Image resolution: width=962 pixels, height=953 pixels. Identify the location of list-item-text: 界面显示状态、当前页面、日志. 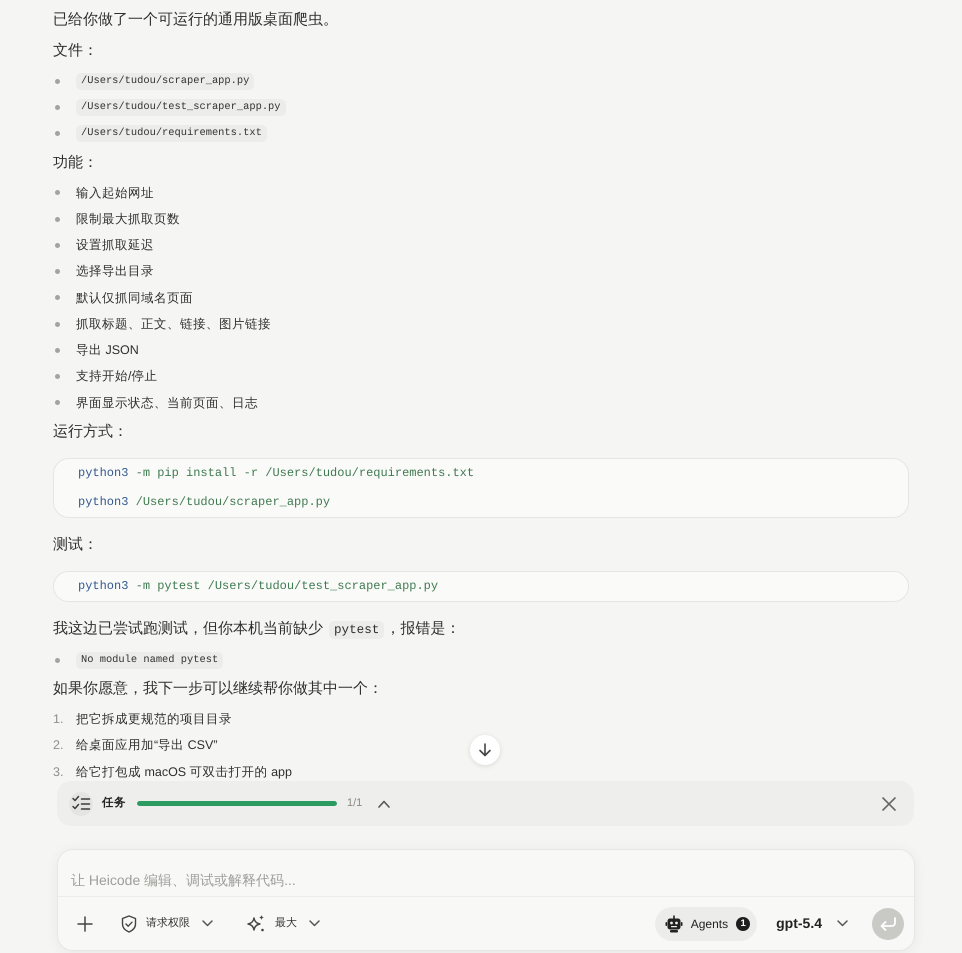
(167, 403).